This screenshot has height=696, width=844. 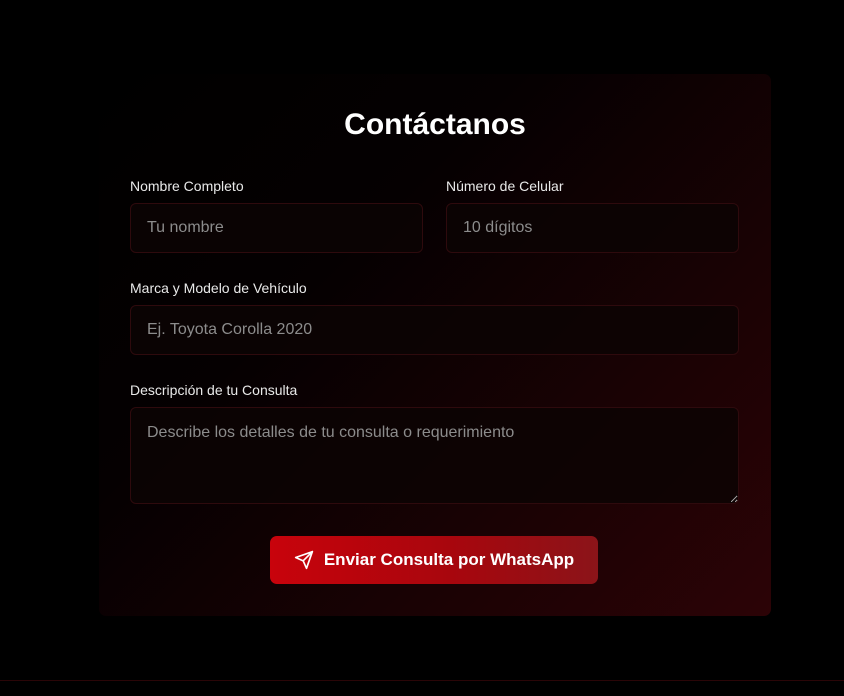 What do you see at coordinates (592, 228) in the screenshot?
I see `phone-input` at bounding box center [592, 228].